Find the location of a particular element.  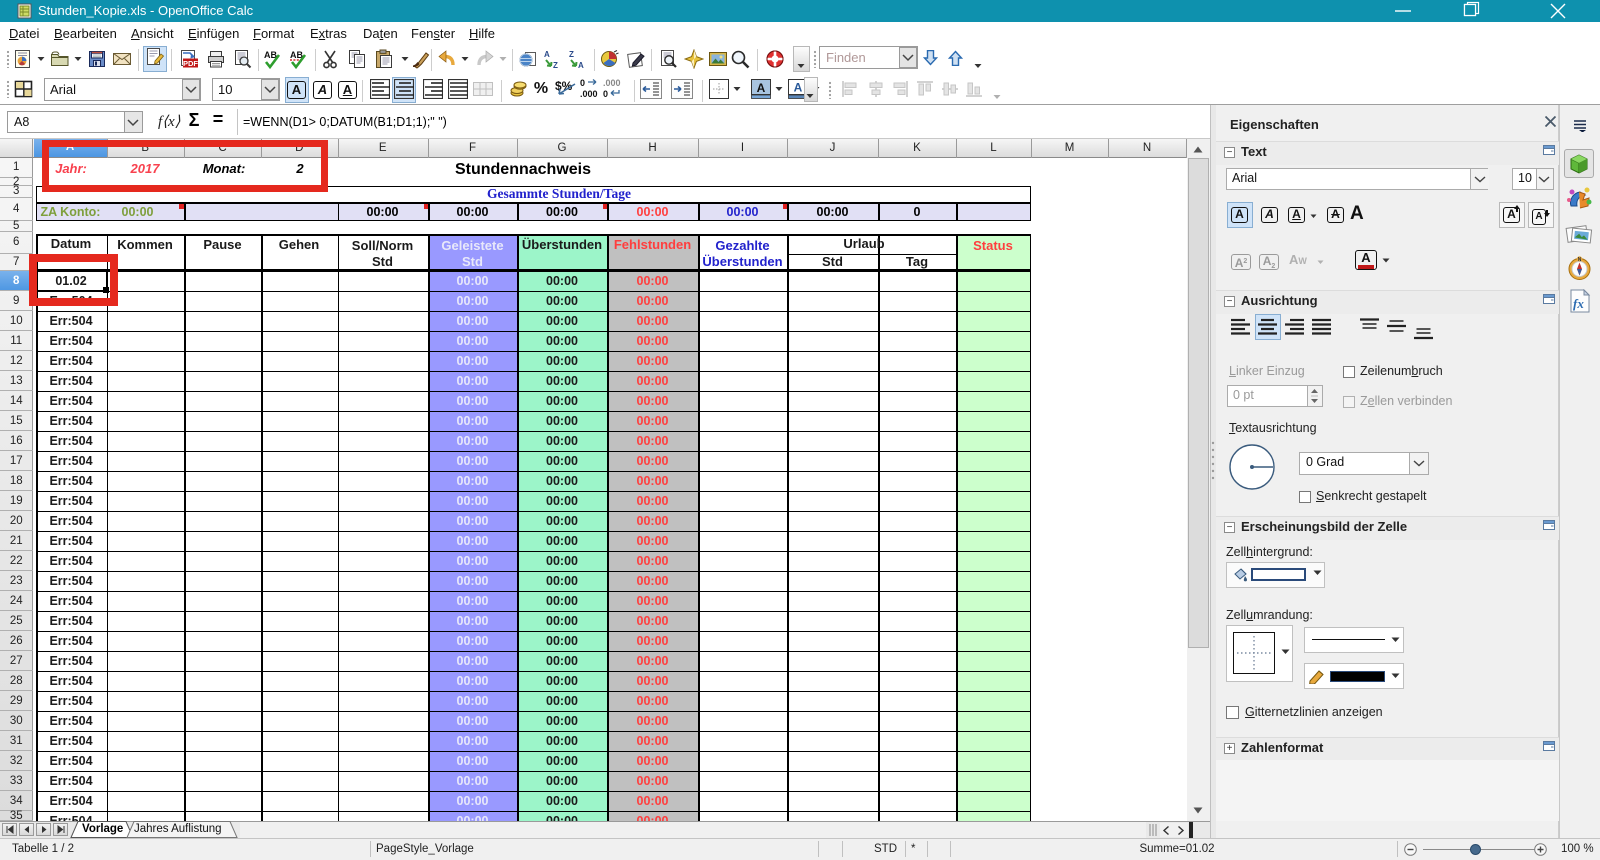

svg-text: PDF is located at coordinates (190, 63).